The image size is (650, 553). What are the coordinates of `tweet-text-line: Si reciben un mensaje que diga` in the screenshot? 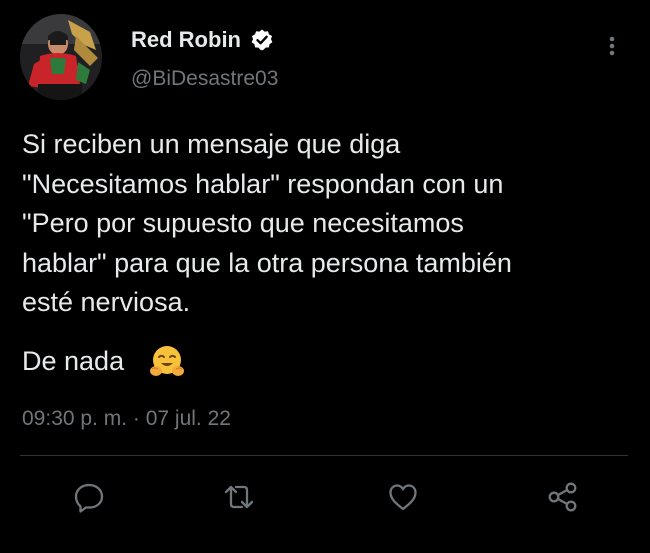 It's located at (211, 144).